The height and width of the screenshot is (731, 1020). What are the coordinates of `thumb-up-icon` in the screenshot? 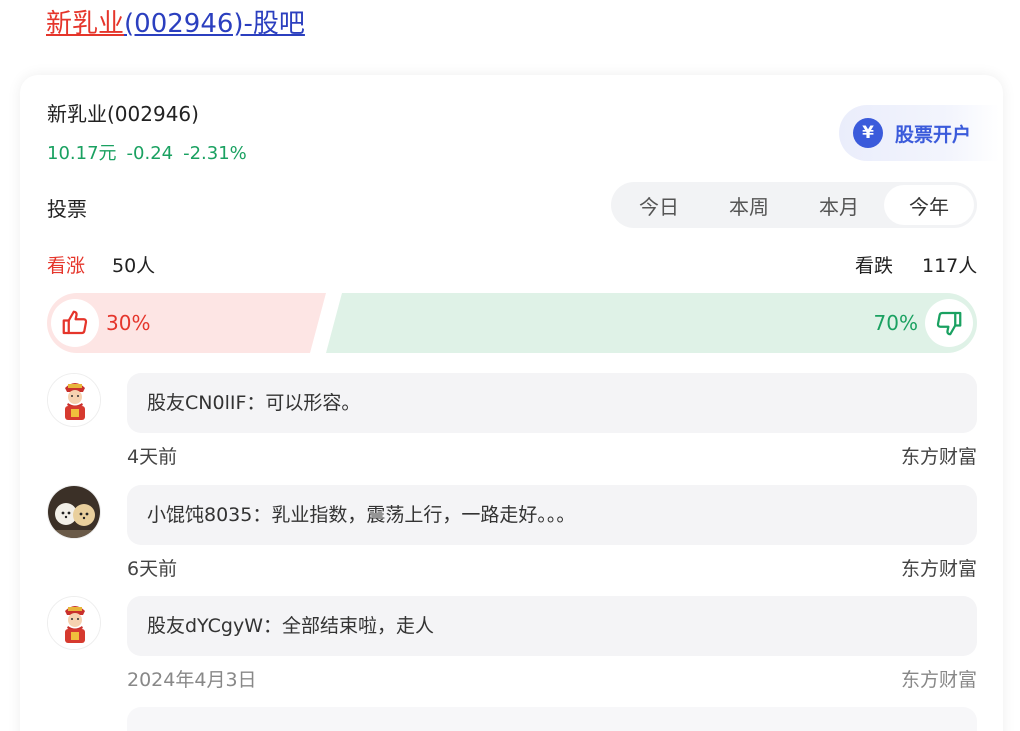 It's located at (75, 322).